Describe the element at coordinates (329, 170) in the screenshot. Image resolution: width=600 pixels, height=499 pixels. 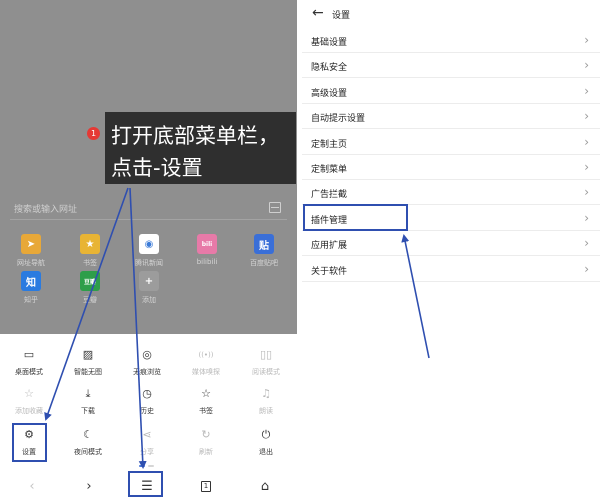
I see `settings-item-label: 定制菜单` at that location.